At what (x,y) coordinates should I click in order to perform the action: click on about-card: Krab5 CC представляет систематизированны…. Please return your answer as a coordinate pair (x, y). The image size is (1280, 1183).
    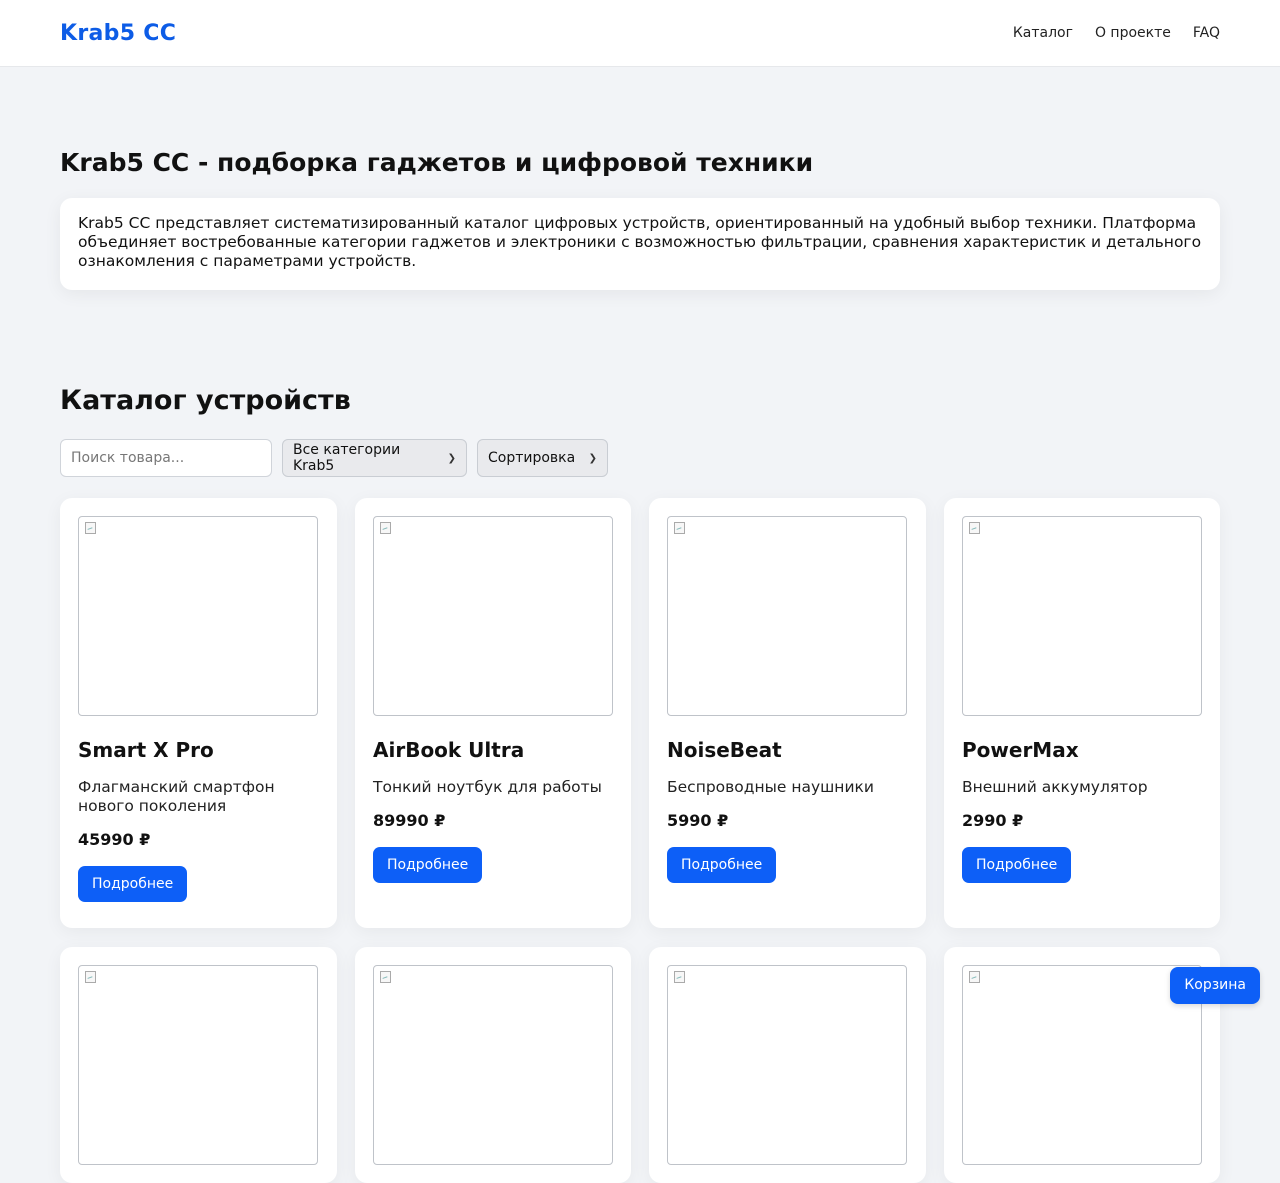
    Looking at the image, I should click on (640, 244).